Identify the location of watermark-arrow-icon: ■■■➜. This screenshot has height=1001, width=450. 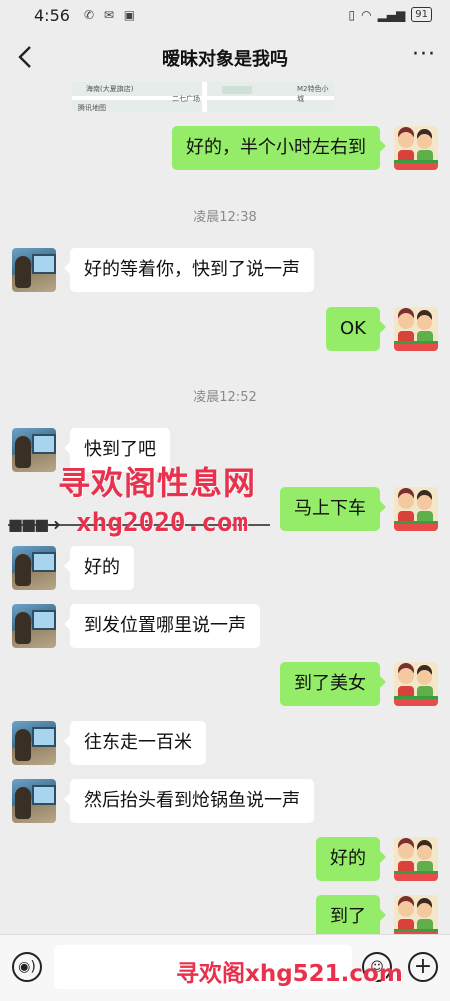
(34, 524).